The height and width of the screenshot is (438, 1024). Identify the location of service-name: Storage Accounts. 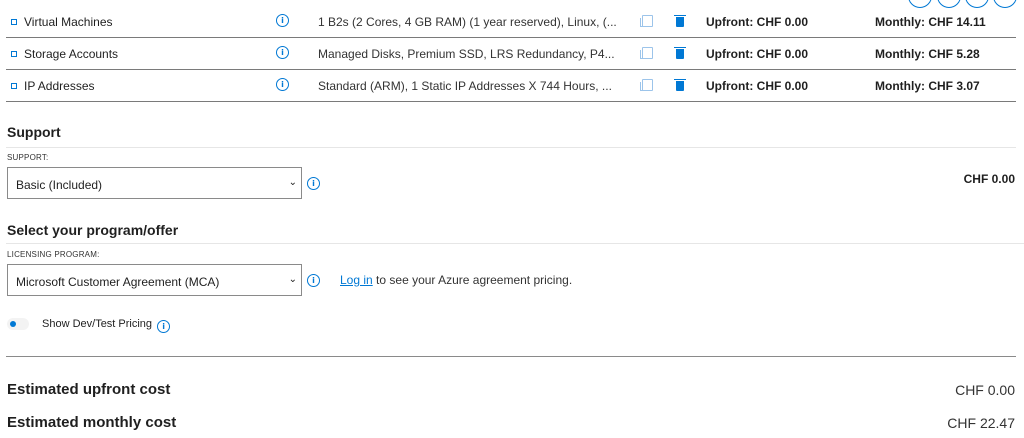
(71, 54).